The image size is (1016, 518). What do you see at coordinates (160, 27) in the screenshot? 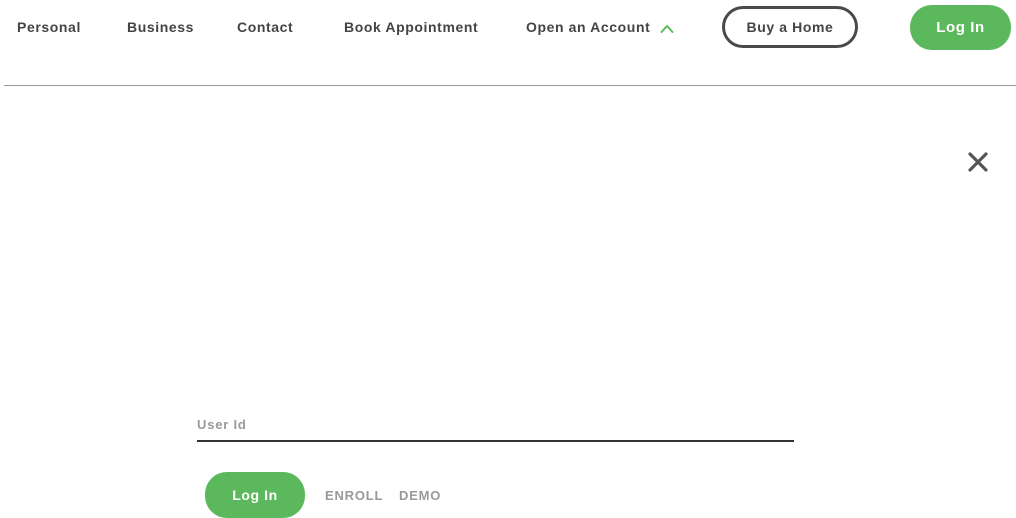
I see `nav-link-business: Business` at bounding box center [160, 27].